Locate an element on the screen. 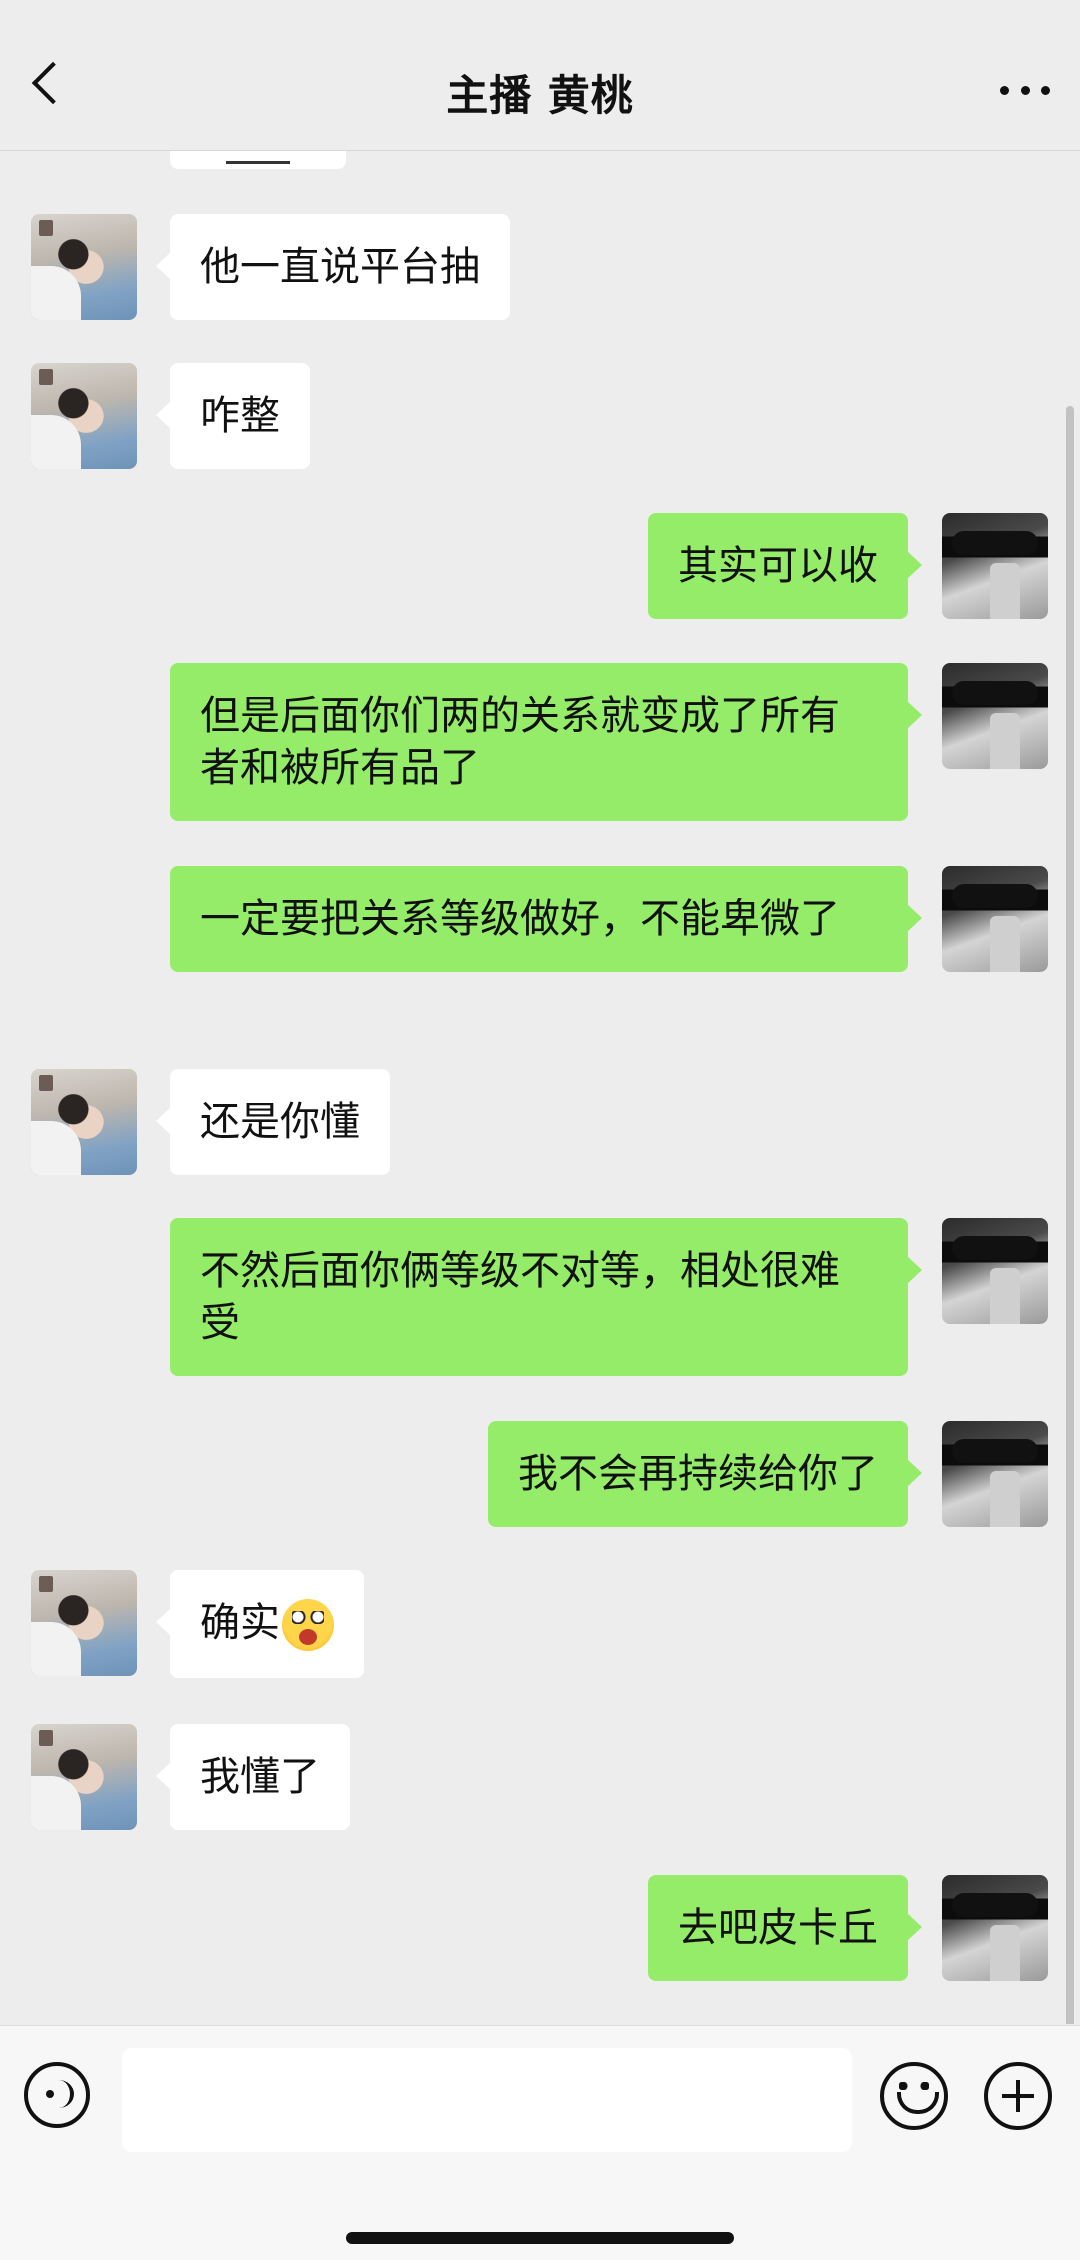  message-text: 确实 is located at coordinates (240, 1623).